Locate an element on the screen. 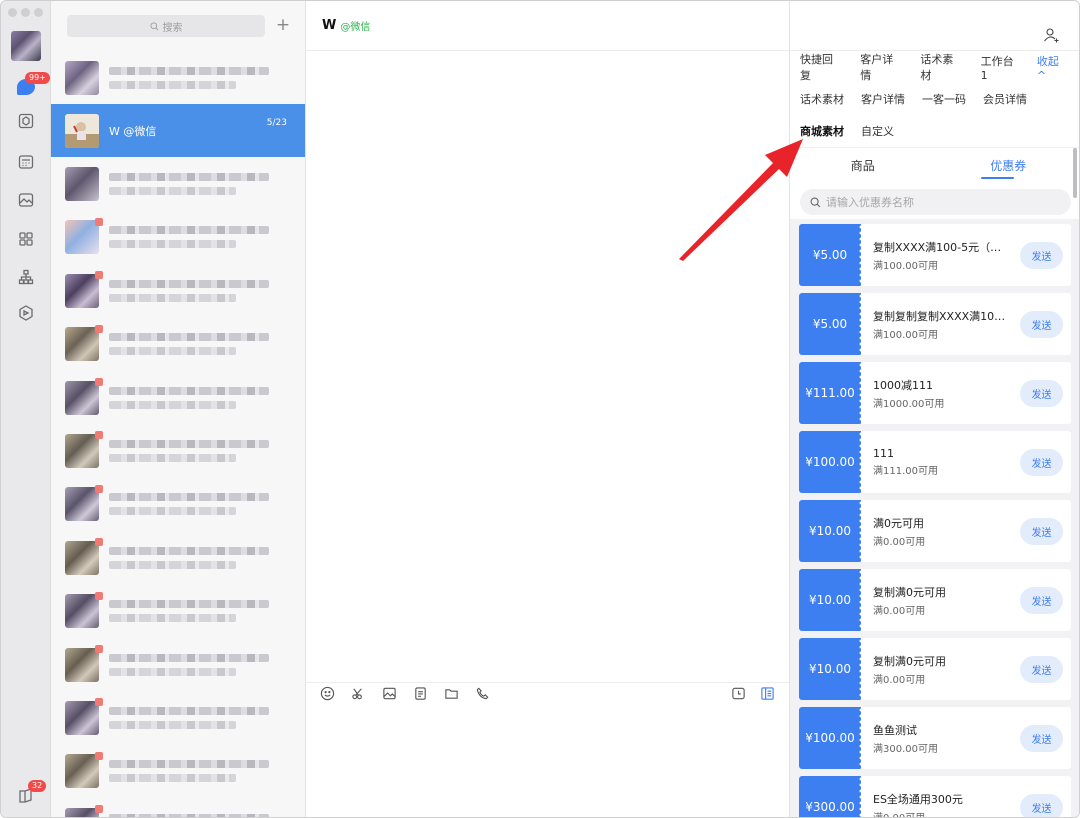  minimize-window-button is located at coordinates (25, 12).